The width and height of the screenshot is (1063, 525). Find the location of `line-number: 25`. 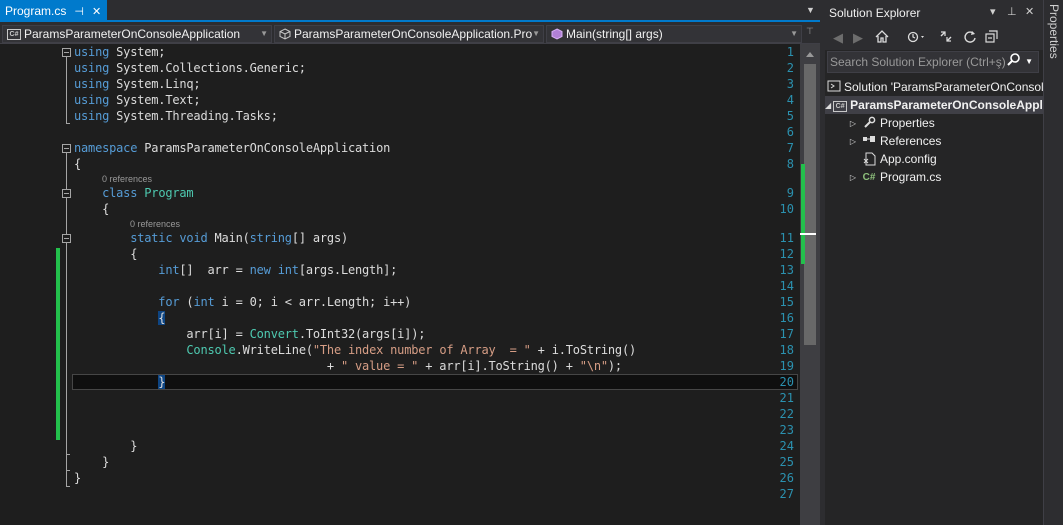

line-number: 25 is located at coordinates (786, 462).